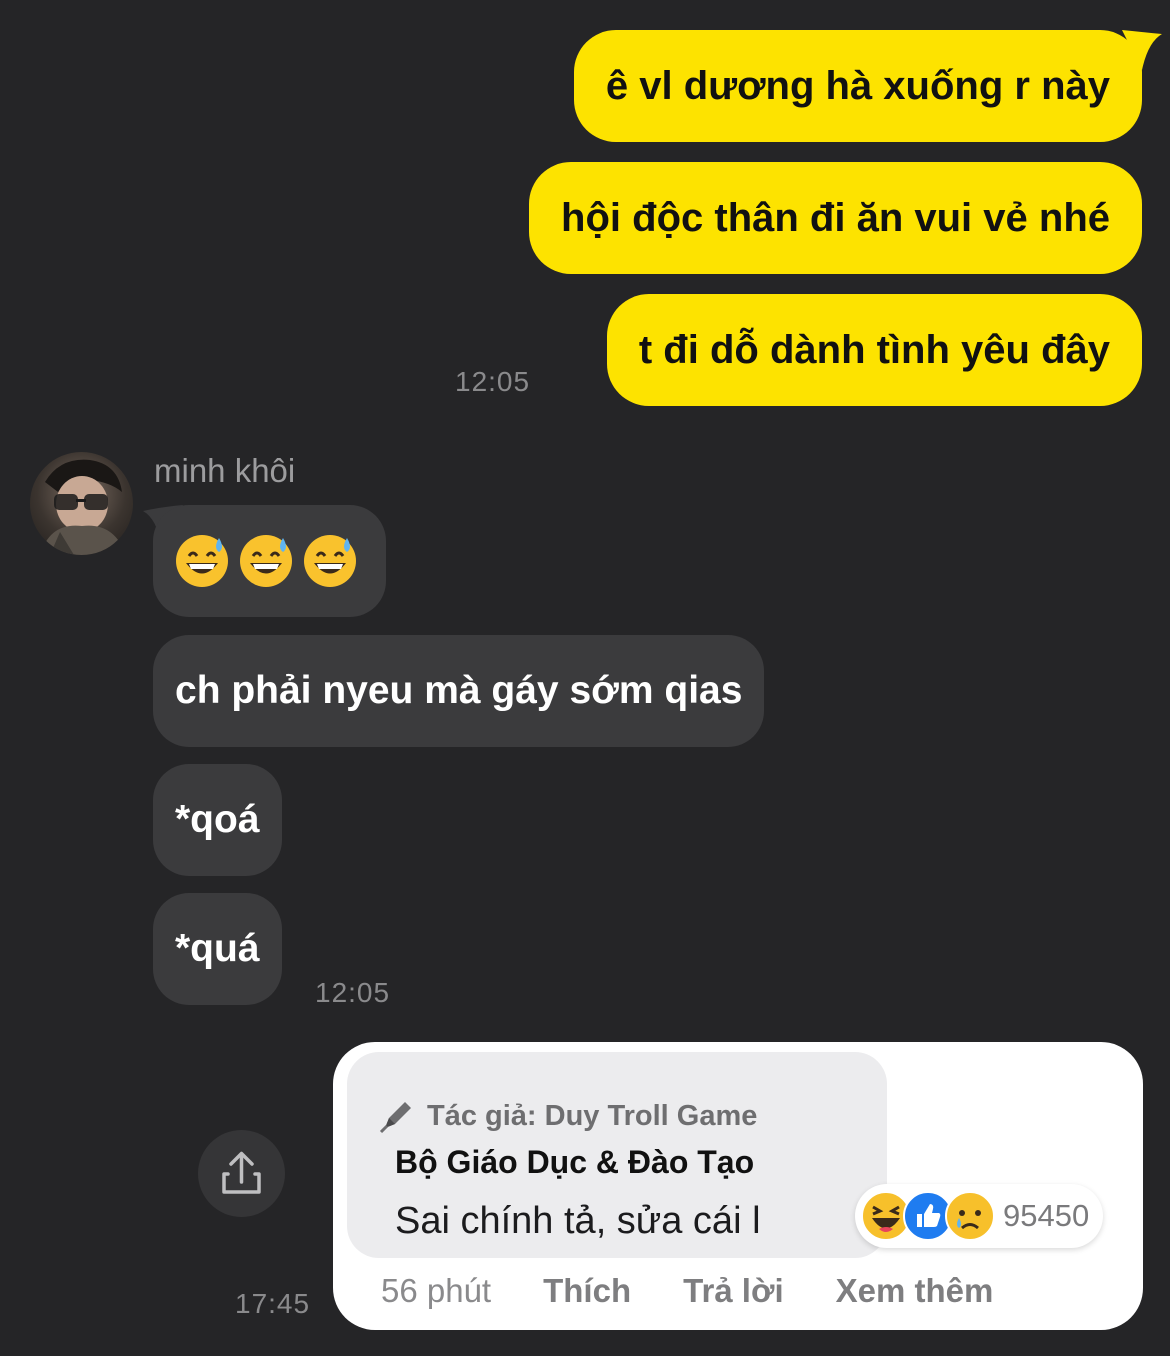 Image resolution: width=1170 pixels, height=1356 pixels. What do you see at coordinates (83, 507) in the screenshot?
I see `avatar-image` at bounding box center [83, 507].